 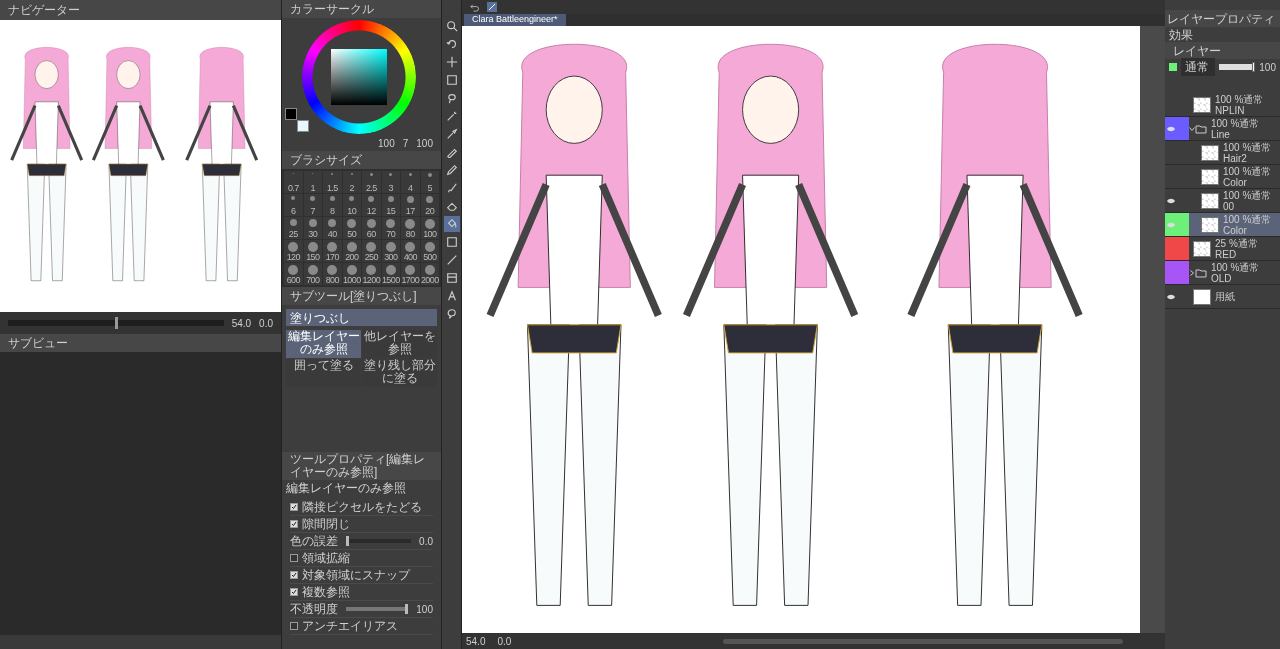 I want to click on chevron-right-icon, so click(x=1192, y=272).